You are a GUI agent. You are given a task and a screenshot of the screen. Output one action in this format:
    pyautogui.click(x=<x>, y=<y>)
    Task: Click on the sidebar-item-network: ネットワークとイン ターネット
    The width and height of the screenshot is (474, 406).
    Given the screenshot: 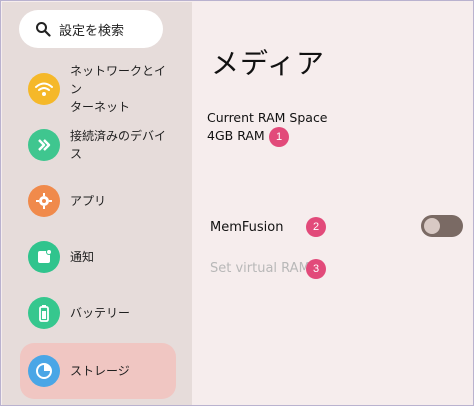 What is the action you would take?
    pyautogui.click(x=98, y=89)
    